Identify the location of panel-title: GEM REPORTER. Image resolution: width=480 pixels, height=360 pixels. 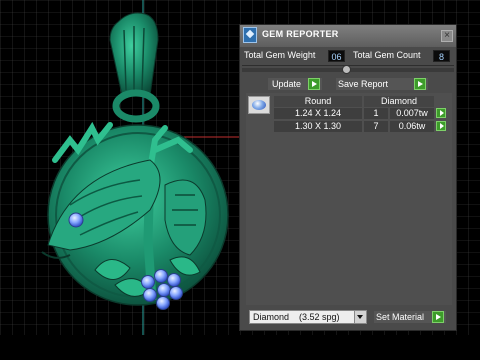
(300, 34).